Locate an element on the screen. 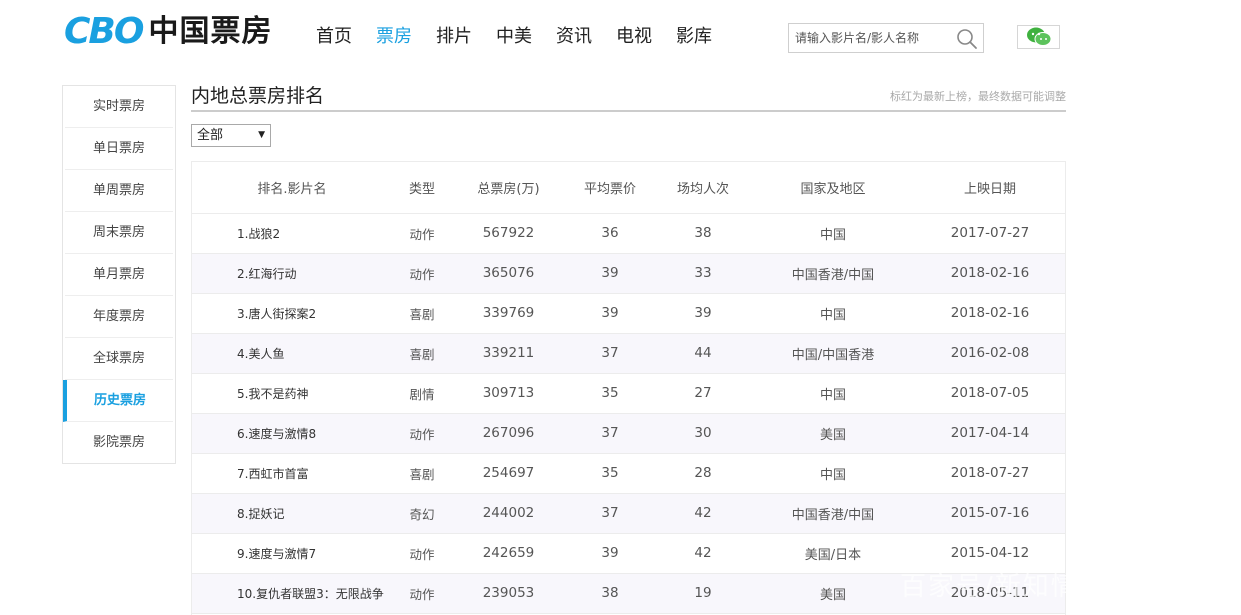  logo-name: 中国票房 is located at coordinates (210, 31).